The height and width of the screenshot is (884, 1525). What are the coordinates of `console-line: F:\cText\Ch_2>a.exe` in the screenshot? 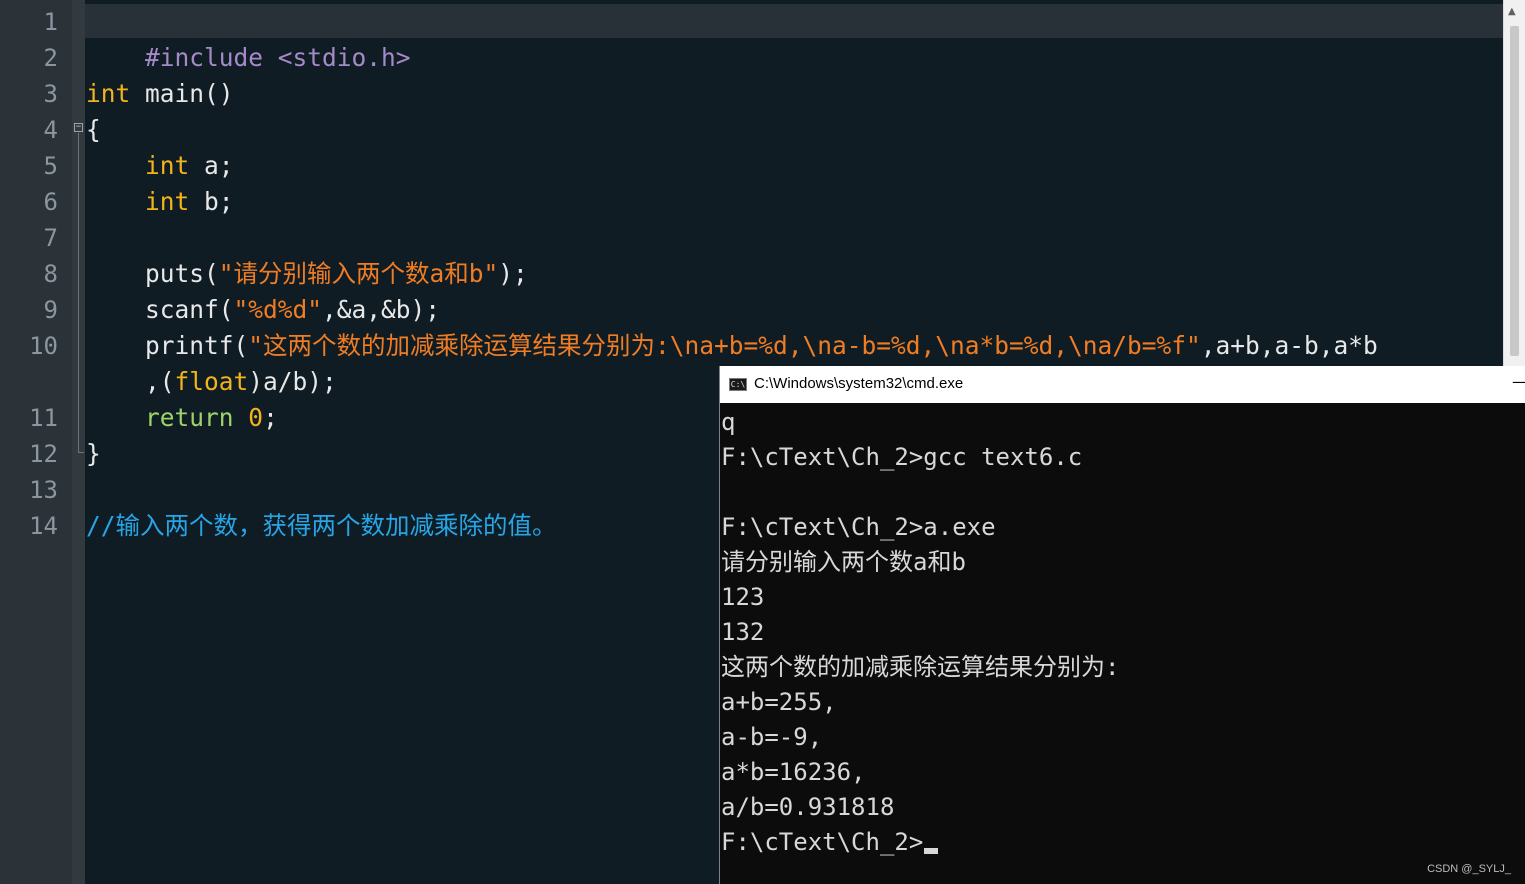 It's located at (858, 527).